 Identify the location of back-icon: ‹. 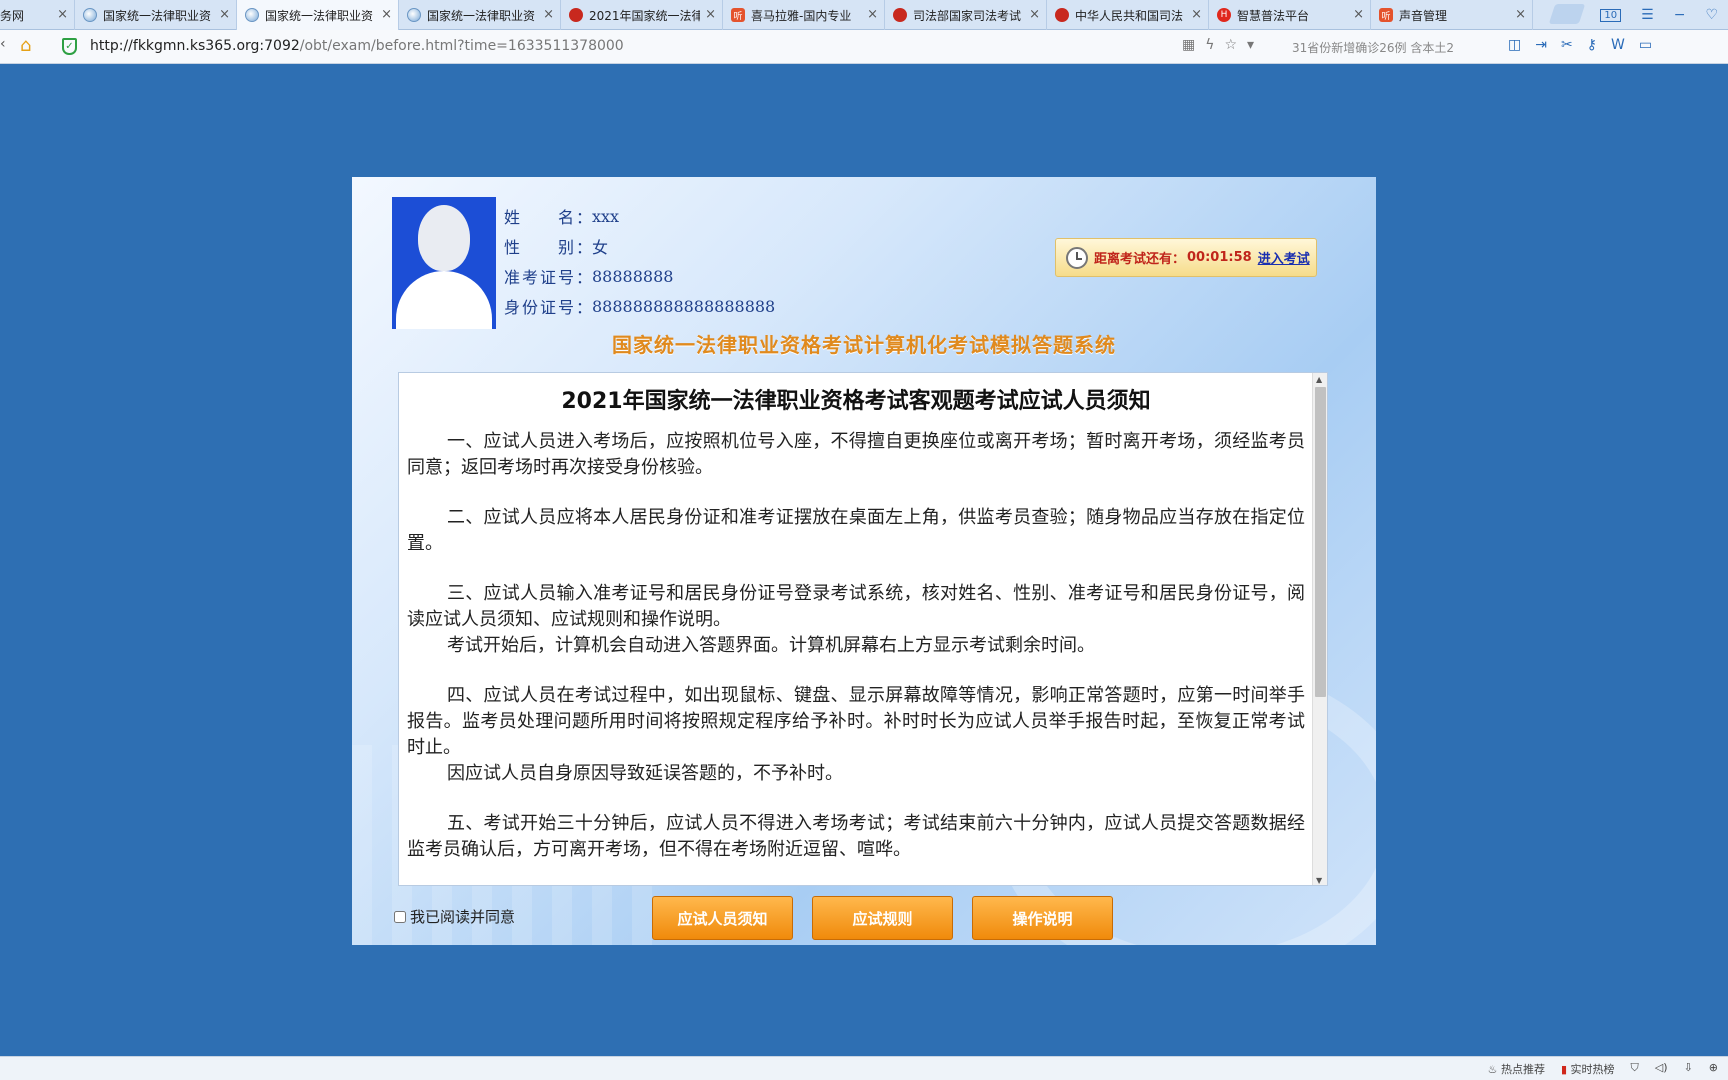
(3, 44).